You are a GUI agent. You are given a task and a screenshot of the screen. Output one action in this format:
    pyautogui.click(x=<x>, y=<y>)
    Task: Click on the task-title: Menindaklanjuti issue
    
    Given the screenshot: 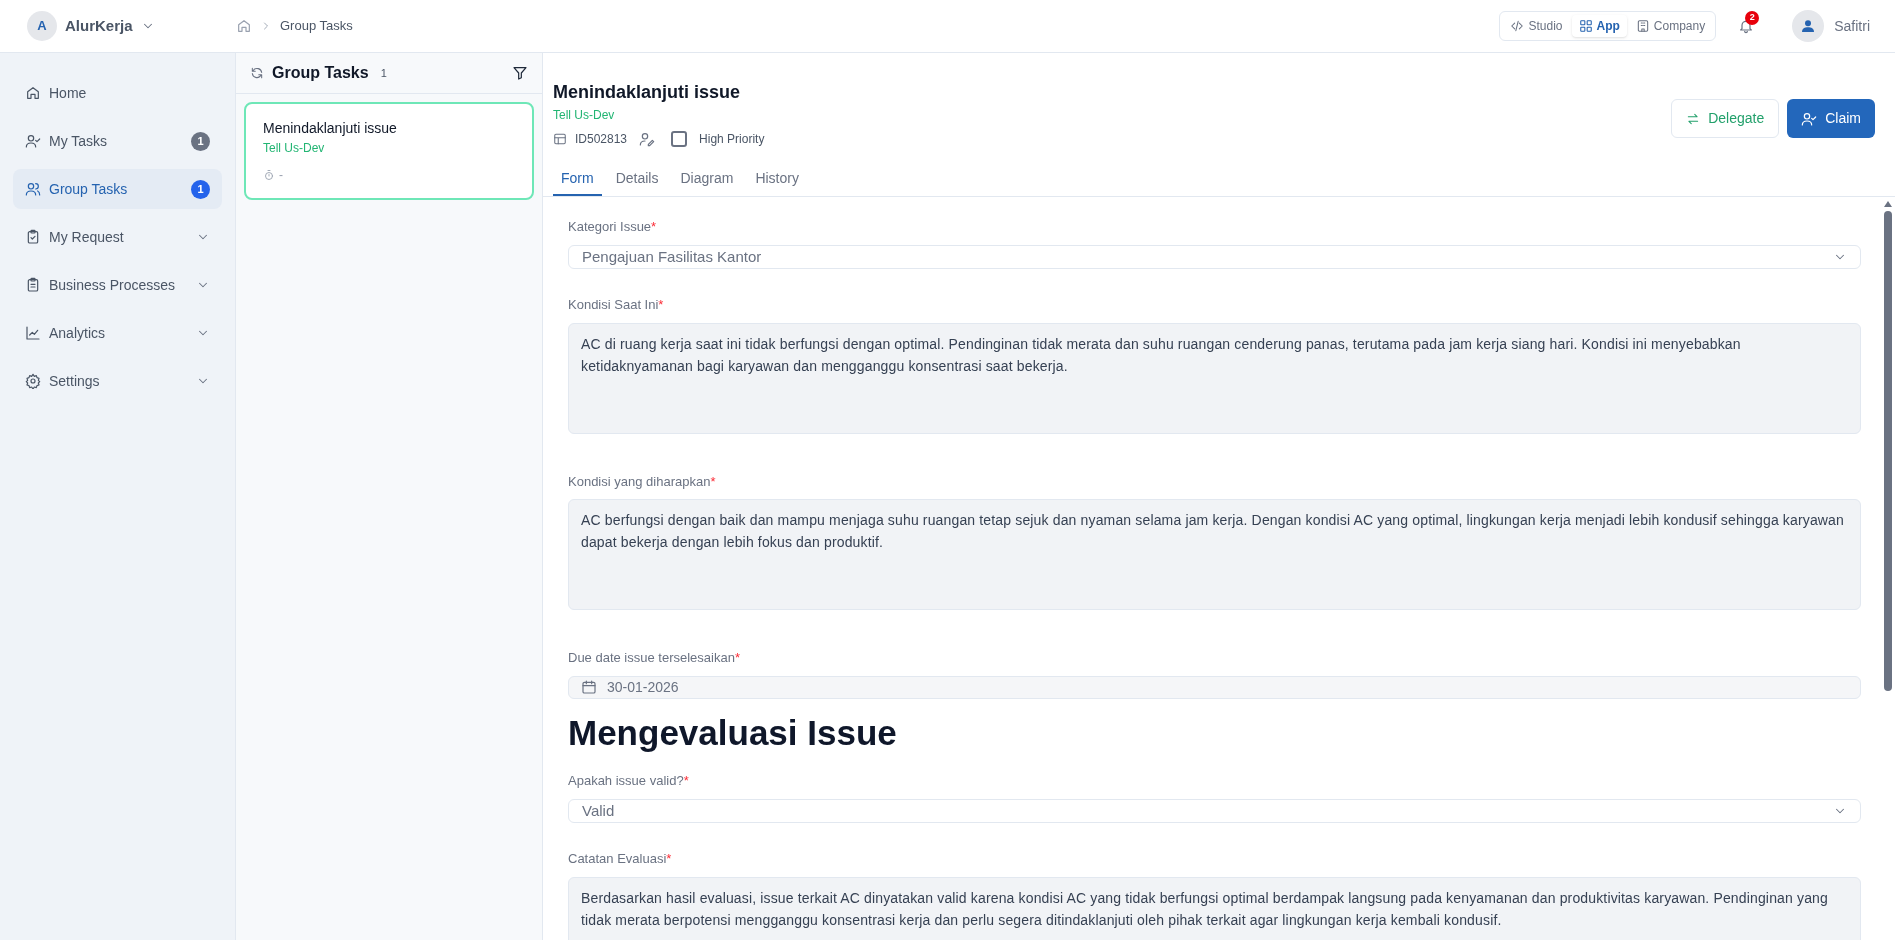 What is the action you would take?
    pyautogui.click(x=330, y=128)
    